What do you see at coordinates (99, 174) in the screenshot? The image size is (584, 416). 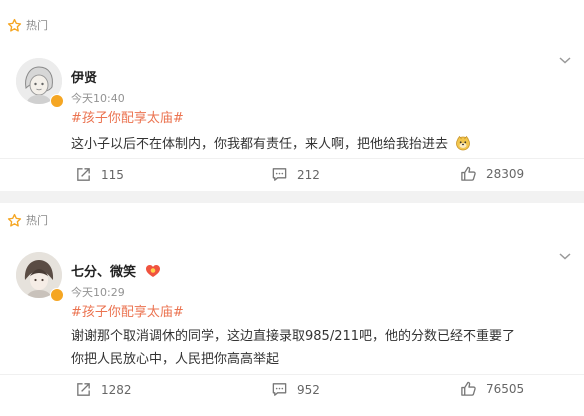 I see `repost-button: 115` at bounding box center [99, 174].